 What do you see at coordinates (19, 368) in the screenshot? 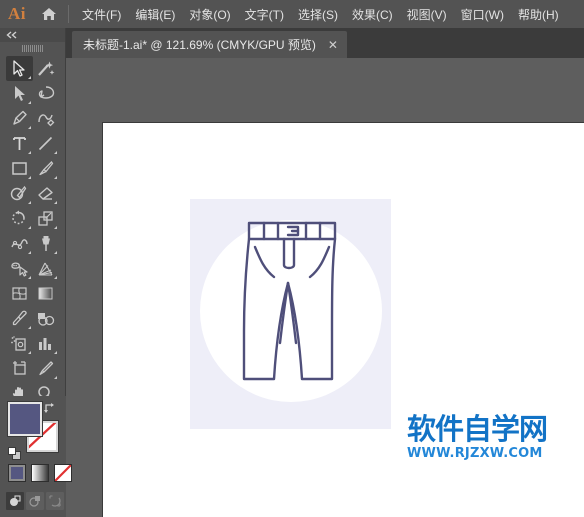
I see `artboard-tool` at bounding box center [19, 368].